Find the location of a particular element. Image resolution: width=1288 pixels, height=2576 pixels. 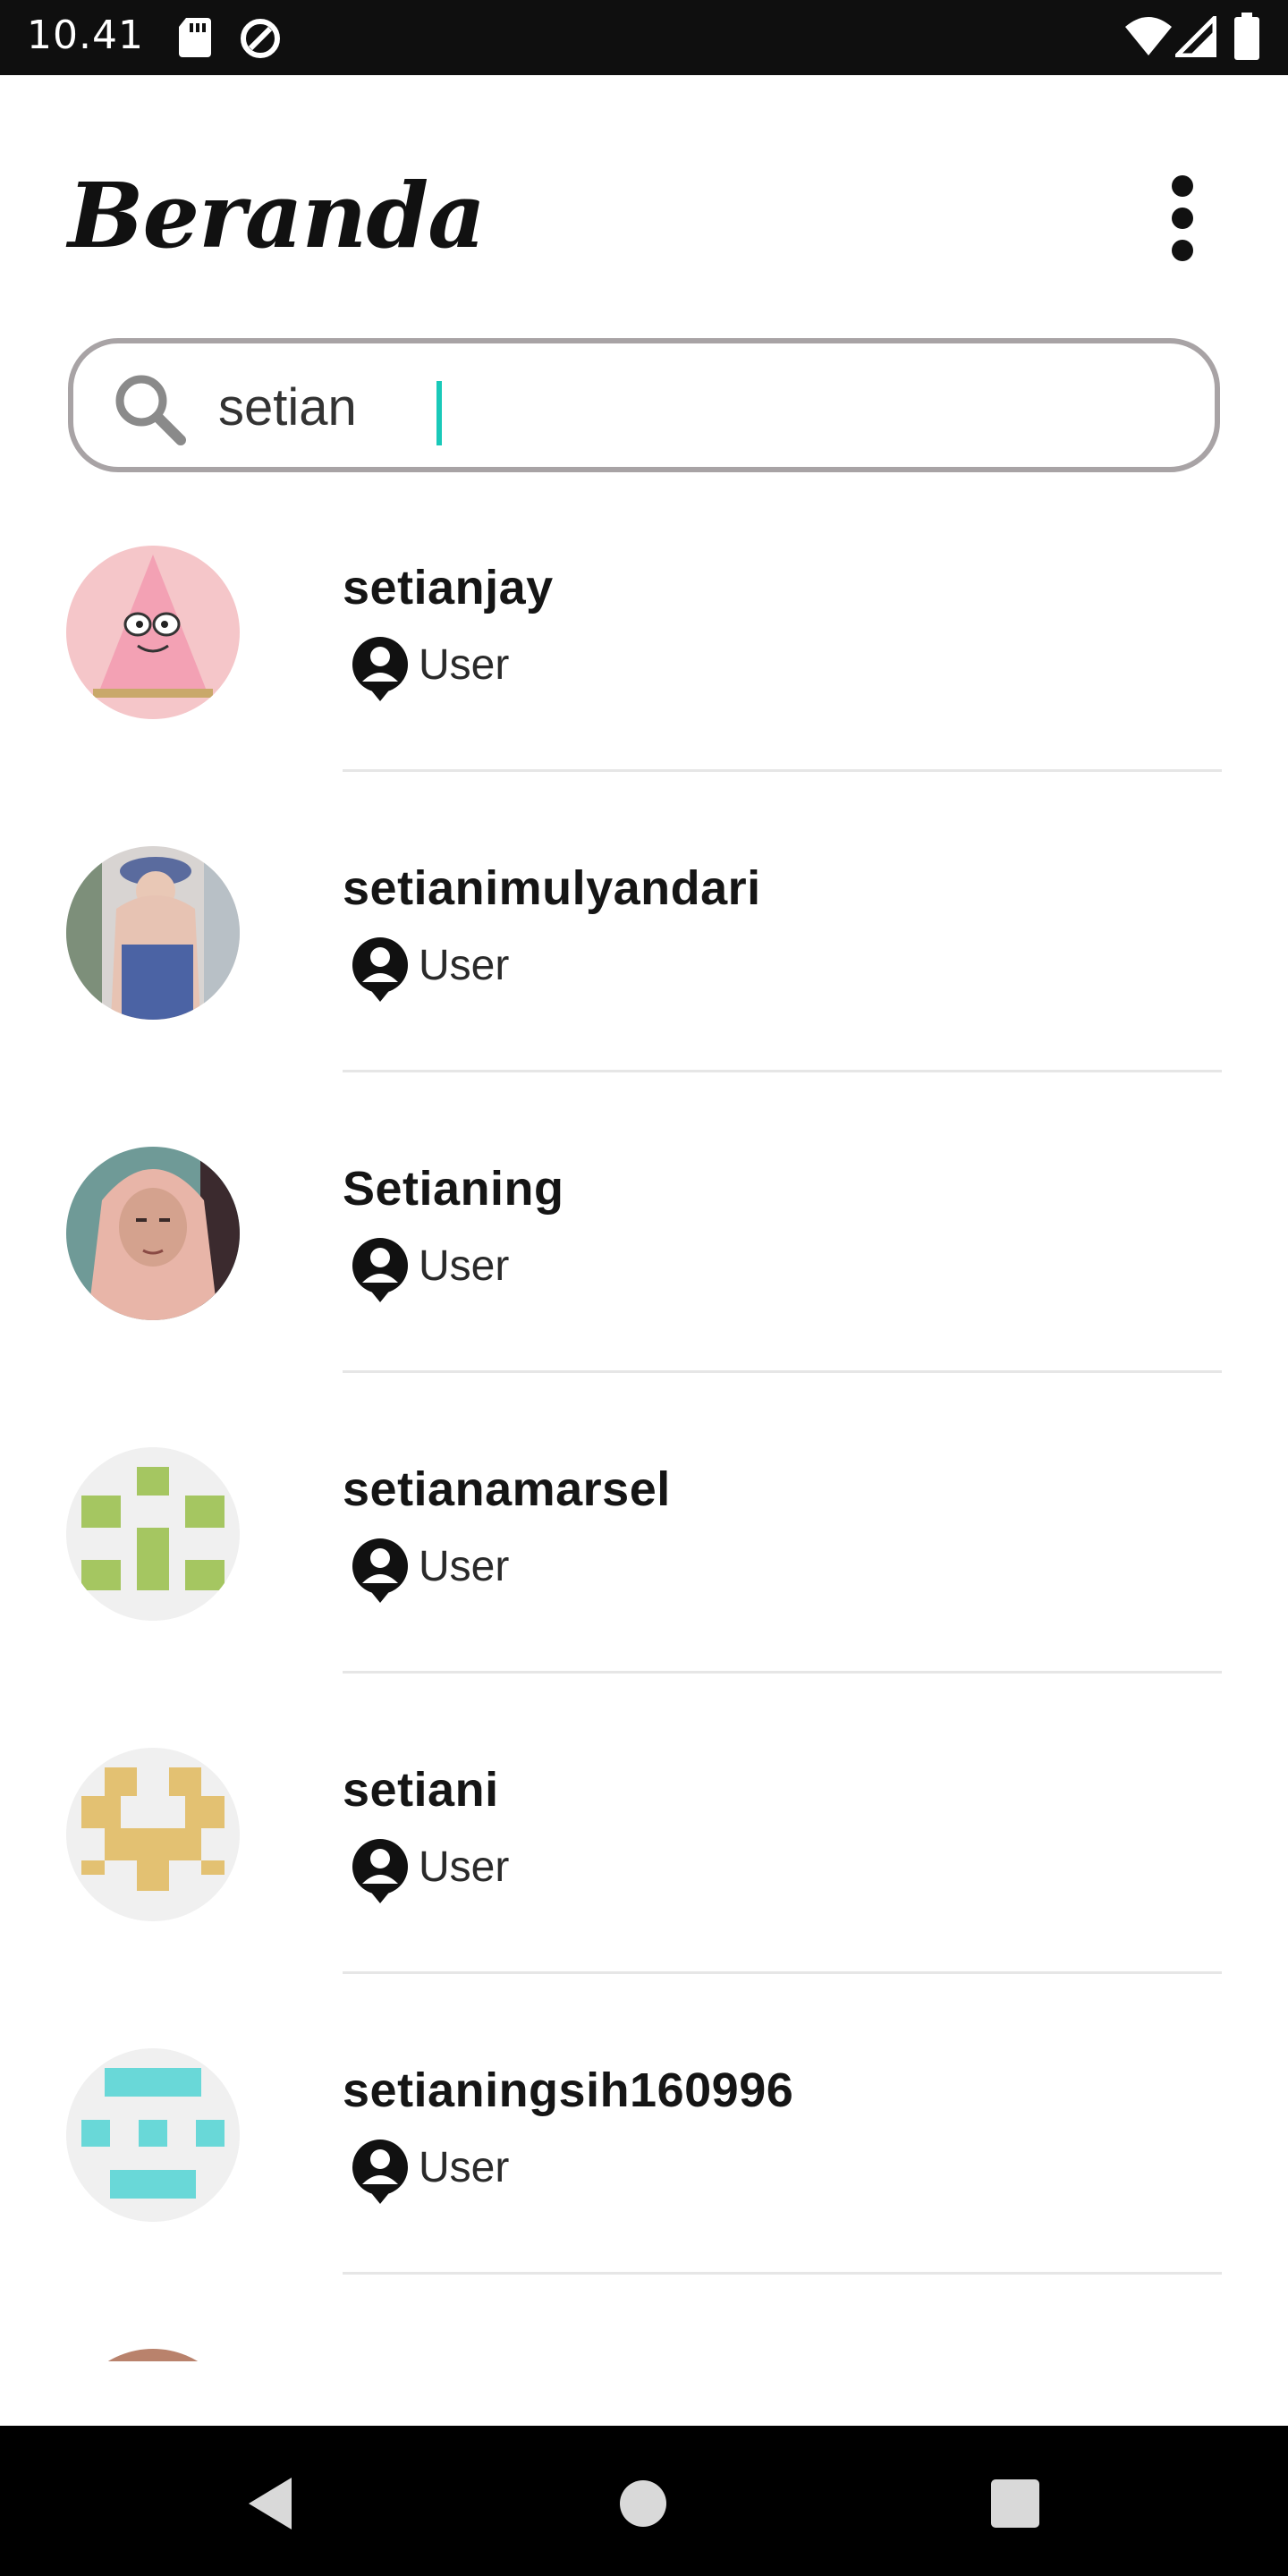

more-options-button is located at coordinates (1182, 218).